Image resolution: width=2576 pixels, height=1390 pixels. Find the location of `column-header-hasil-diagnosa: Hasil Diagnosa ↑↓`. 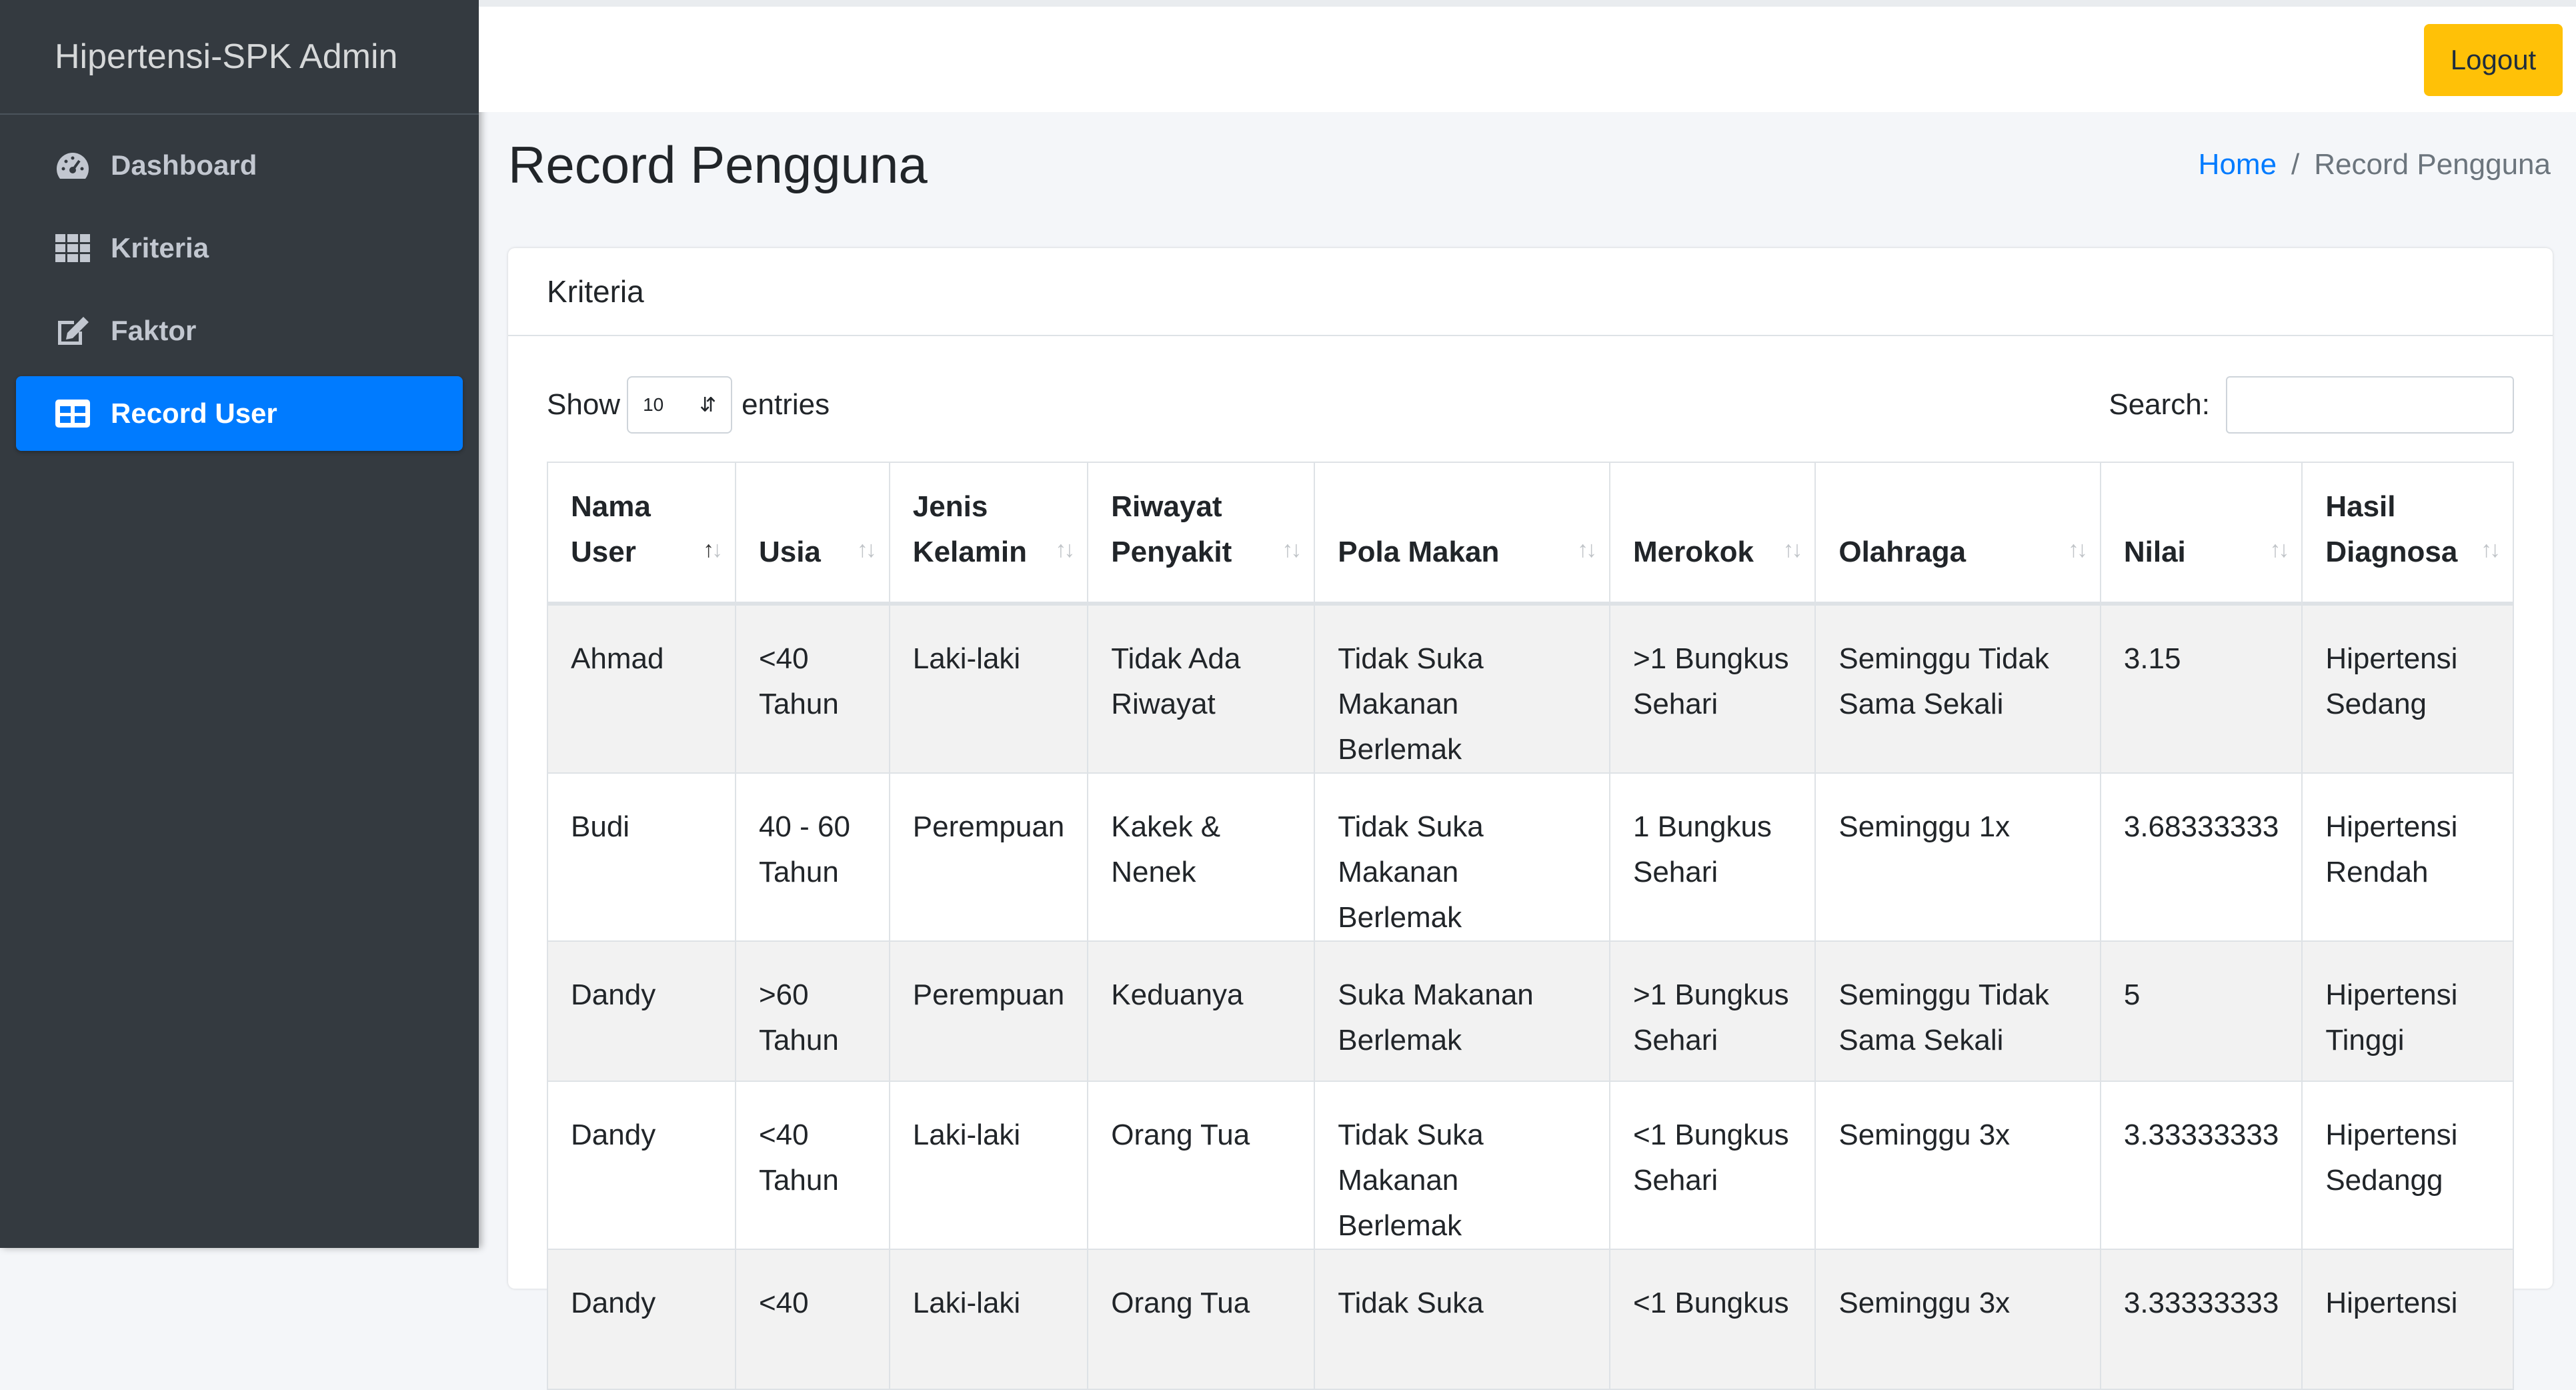

column-header-hasil-diagnosa: Hasil Diagnosa ↑↓ is located at coordinates (2407, 534).